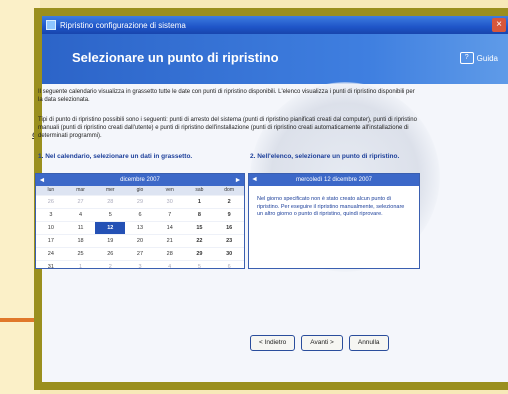  I want to click on next-button: Avanti >, so click(322, 343).